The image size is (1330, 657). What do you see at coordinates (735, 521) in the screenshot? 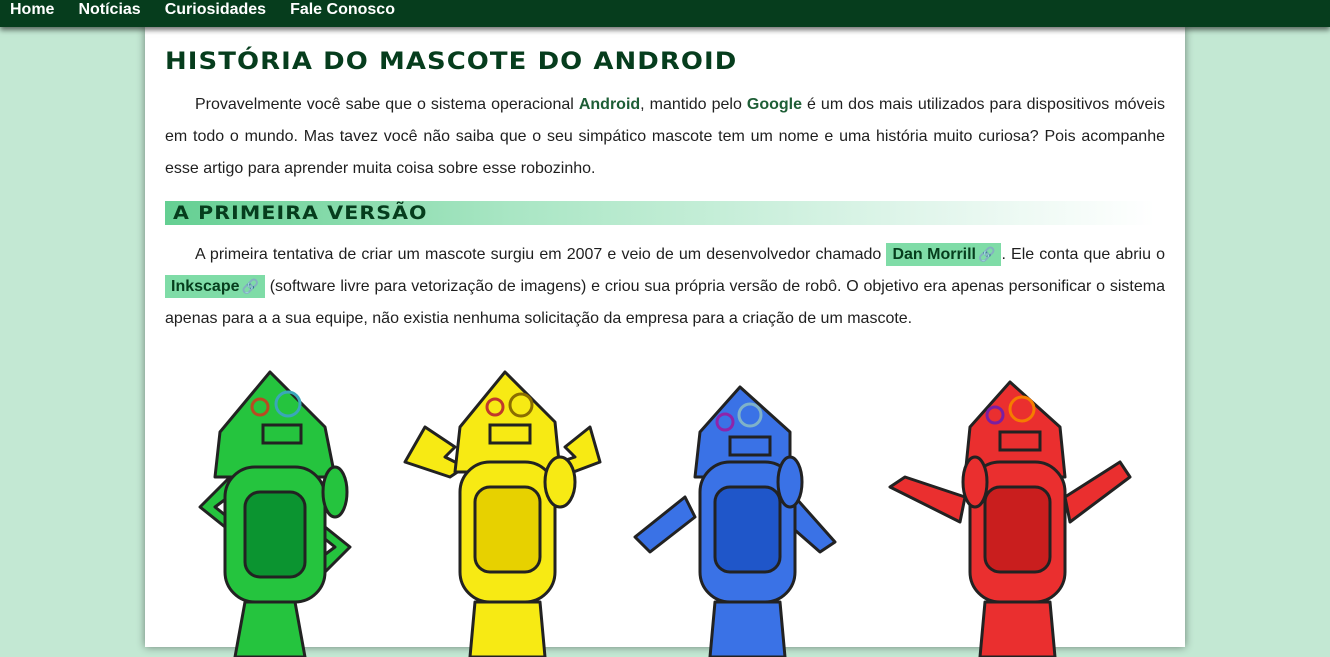
I see `blue-robot-icon` at bounding box center [735, 521].